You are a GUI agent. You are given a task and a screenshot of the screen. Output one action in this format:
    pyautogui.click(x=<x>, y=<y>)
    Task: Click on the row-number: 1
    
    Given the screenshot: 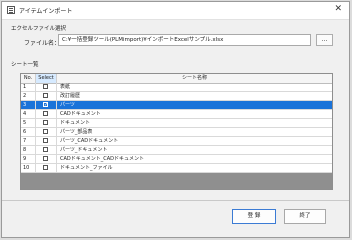 What is the action you would take?
    pyautogui.click(x=28, y=87)
    